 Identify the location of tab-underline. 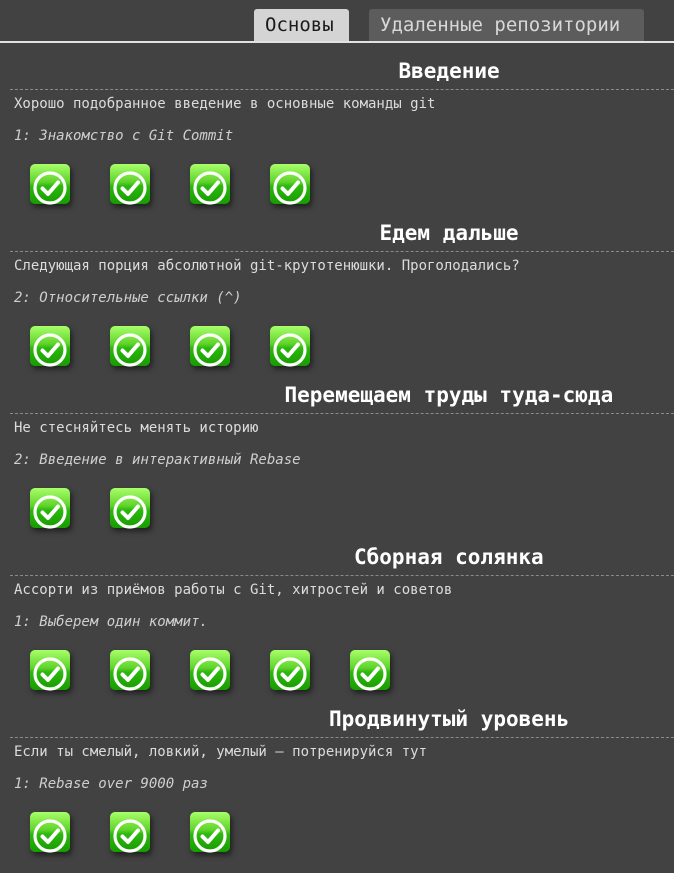
(337, 42).